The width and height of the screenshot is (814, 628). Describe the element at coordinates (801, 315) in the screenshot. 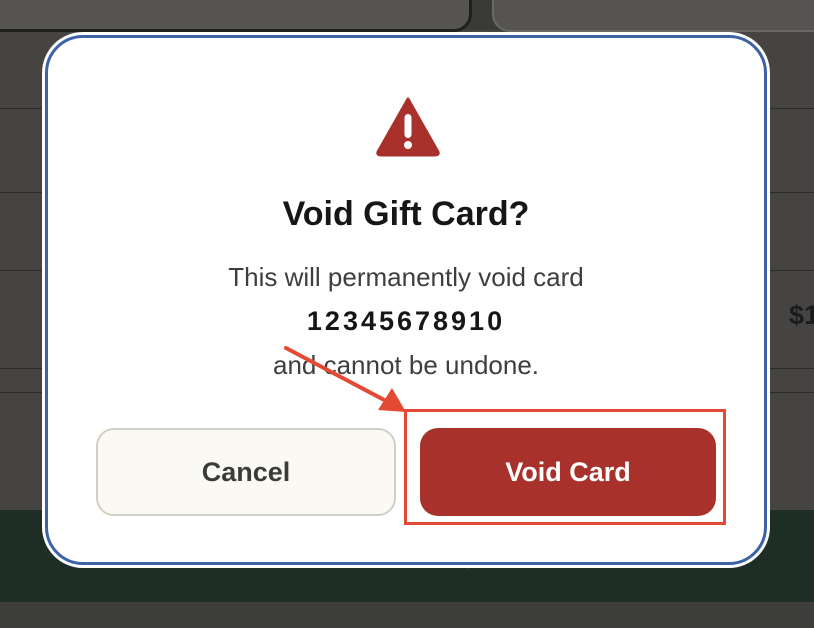

I see `background-price: $10` at that location.